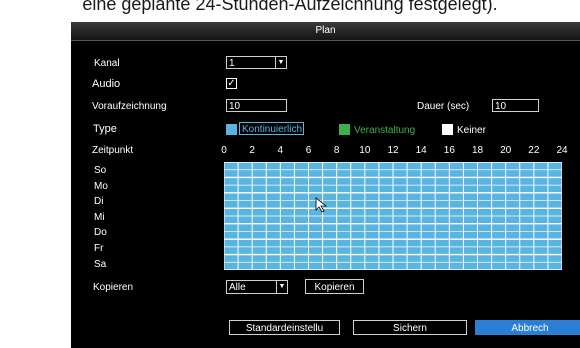 Image resolution: width=580 pixels, height=348 pixels. What do you see at coordinates (284, 327) in the screenshot?
I see `default-button: Standardeinstellu` at bounding box center [284, 327].